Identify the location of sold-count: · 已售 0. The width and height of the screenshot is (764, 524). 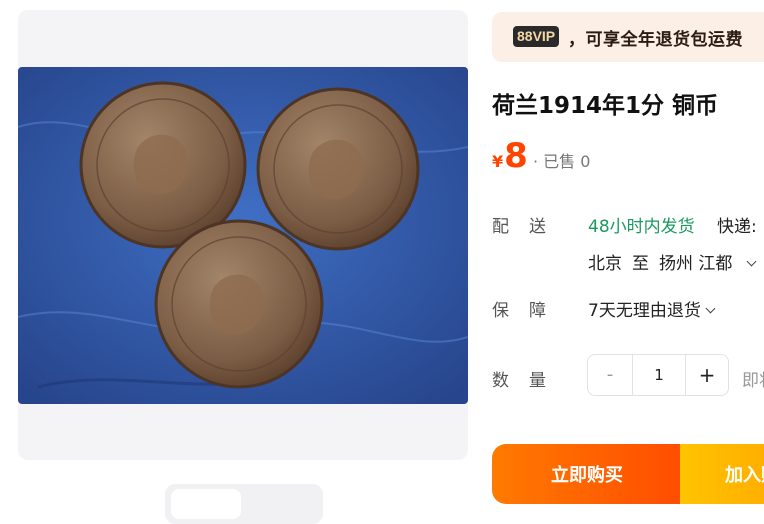
(562, 161).